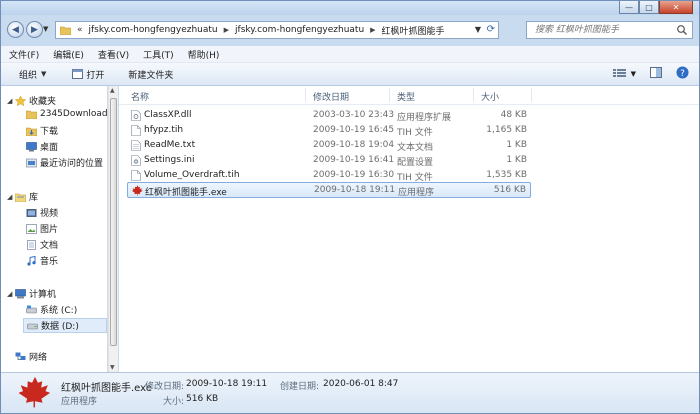 This screenshot has width=700, height=414. Describe the element at coordinates (300, 387) in the screenshot. I see `details-created-label: 创建日期:` at that location.